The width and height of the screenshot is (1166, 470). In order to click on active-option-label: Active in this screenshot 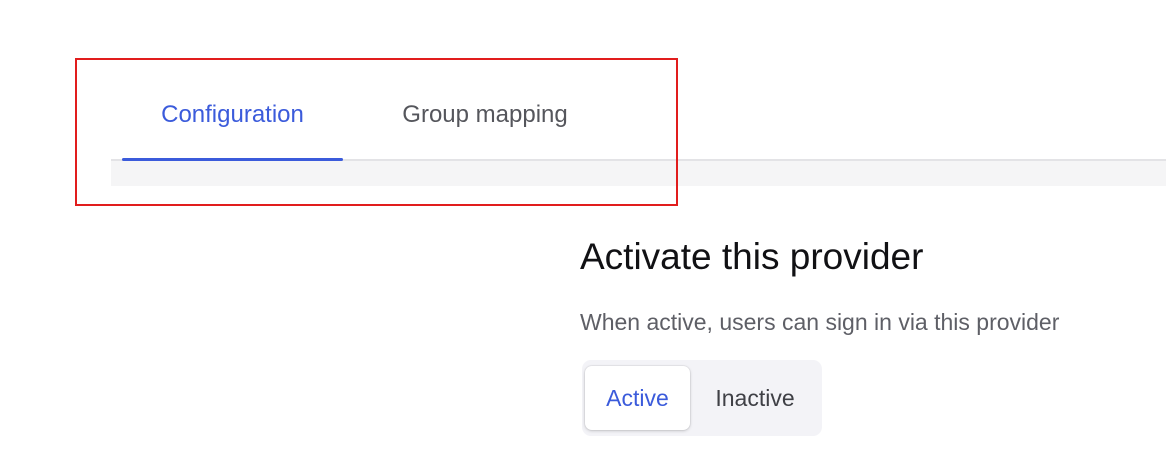, I will do `click(637, 397)`.